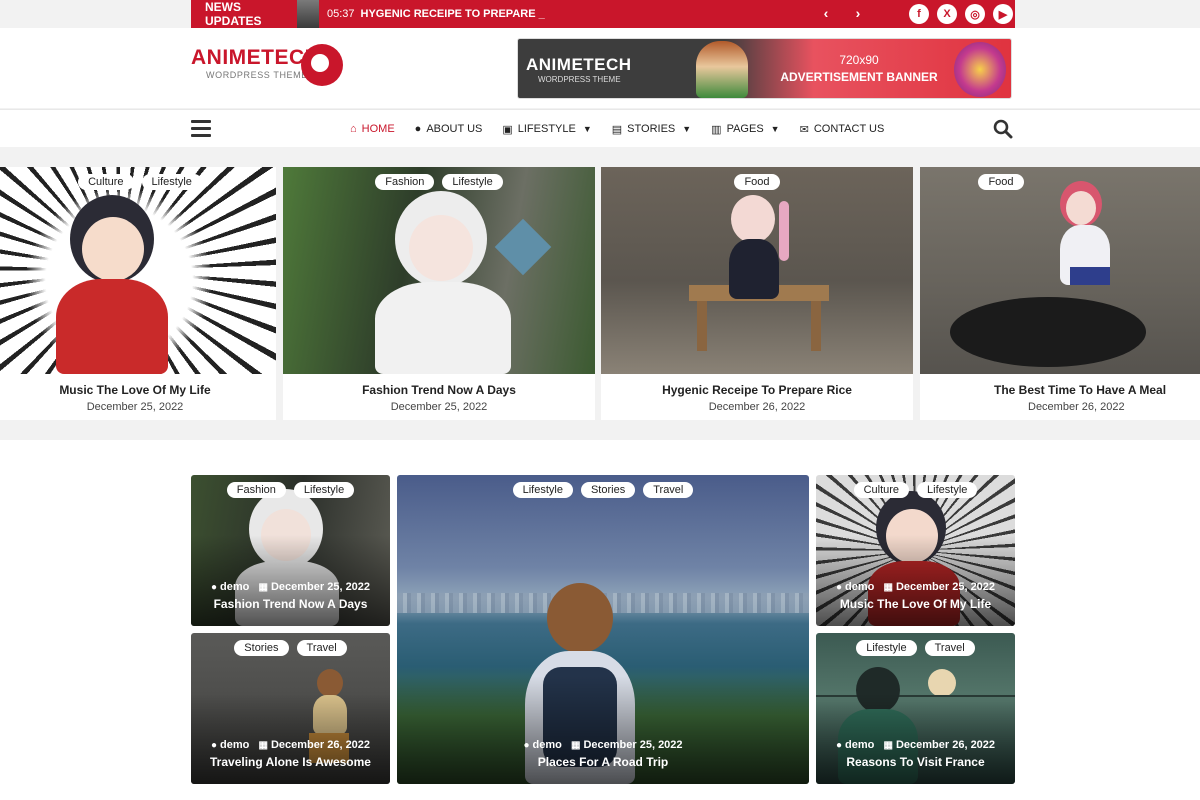  What do you see at coordinates (975, 14) in the screenshot?
I see `instagram-icon: ◎` at bounding box center [975, 14].